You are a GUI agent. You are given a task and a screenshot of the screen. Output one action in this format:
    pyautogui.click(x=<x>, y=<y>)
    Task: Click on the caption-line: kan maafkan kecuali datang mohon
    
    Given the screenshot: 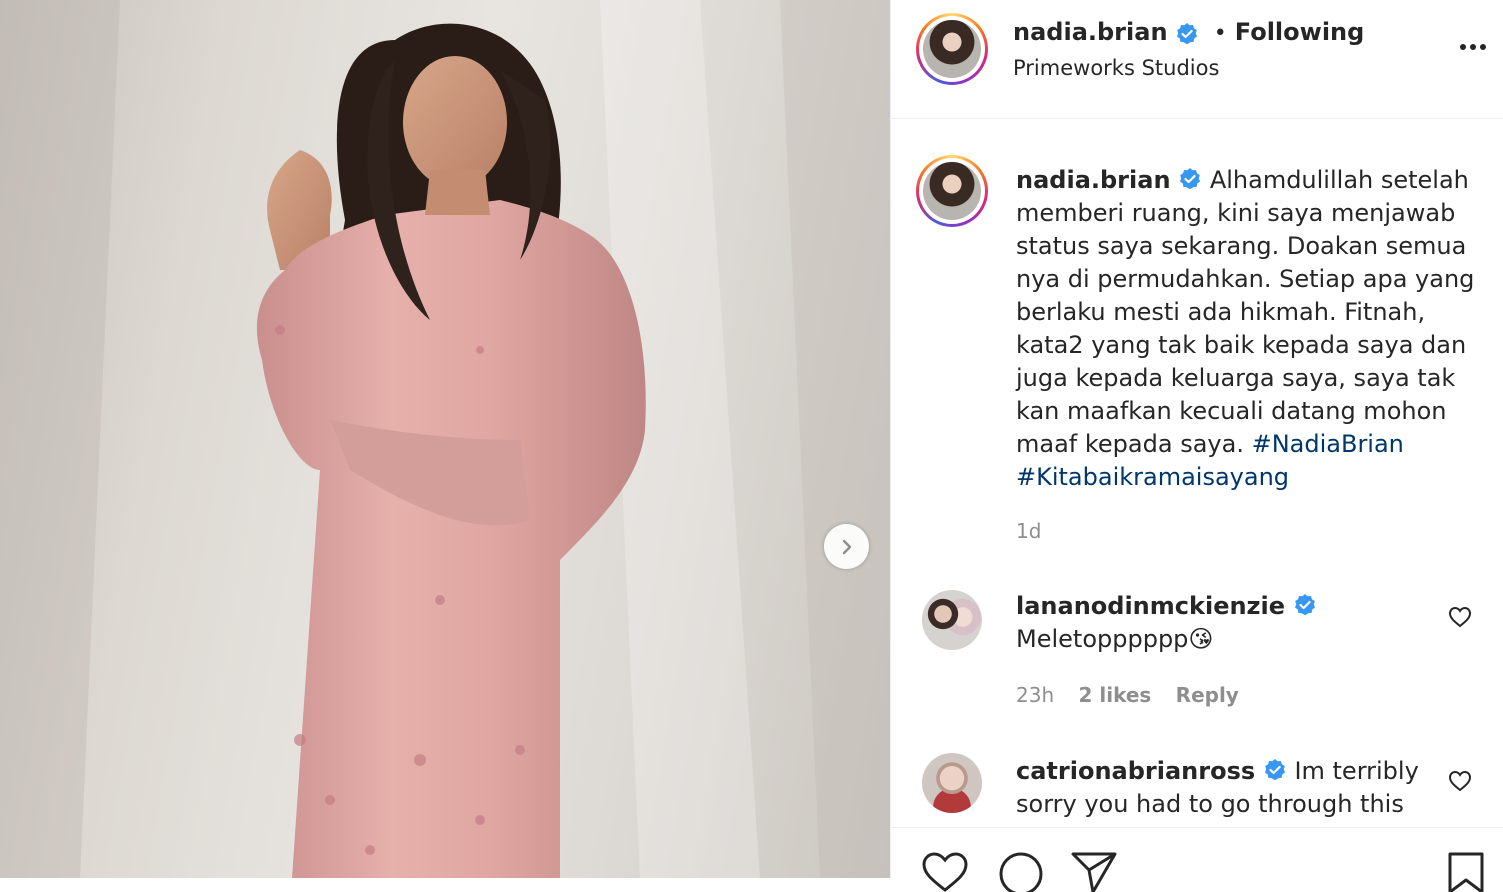 What is the action you would take?
    pyautogui.click(x=1231, y=411)
    